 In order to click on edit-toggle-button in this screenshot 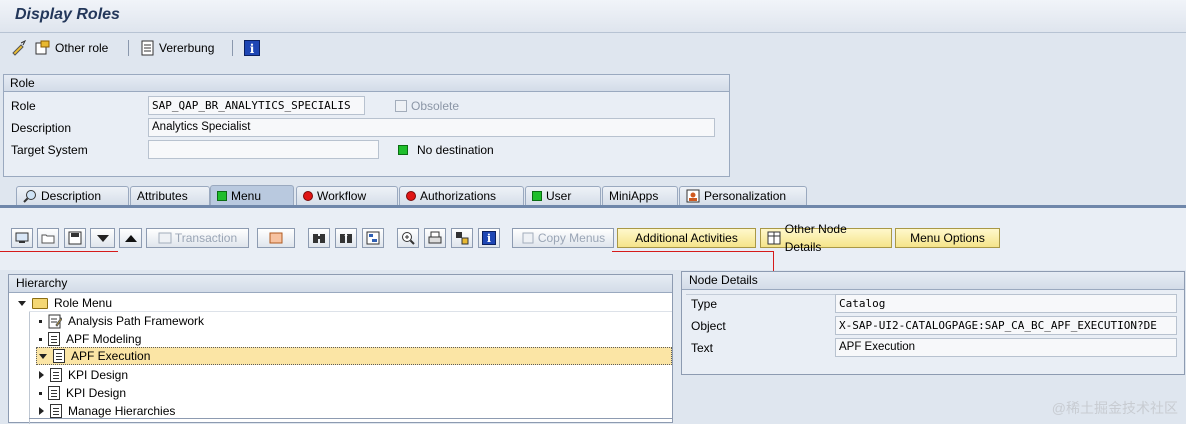, I will do `click(19, 48)`.